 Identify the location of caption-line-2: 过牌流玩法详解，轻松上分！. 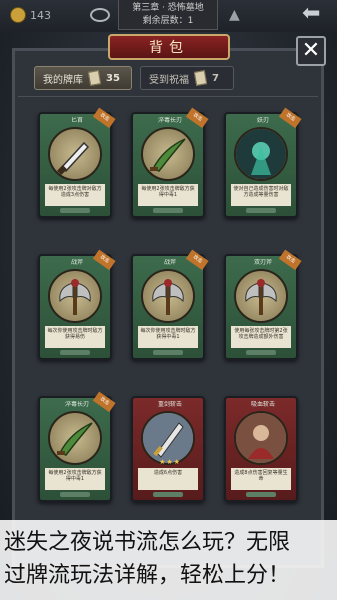
(147, 575).